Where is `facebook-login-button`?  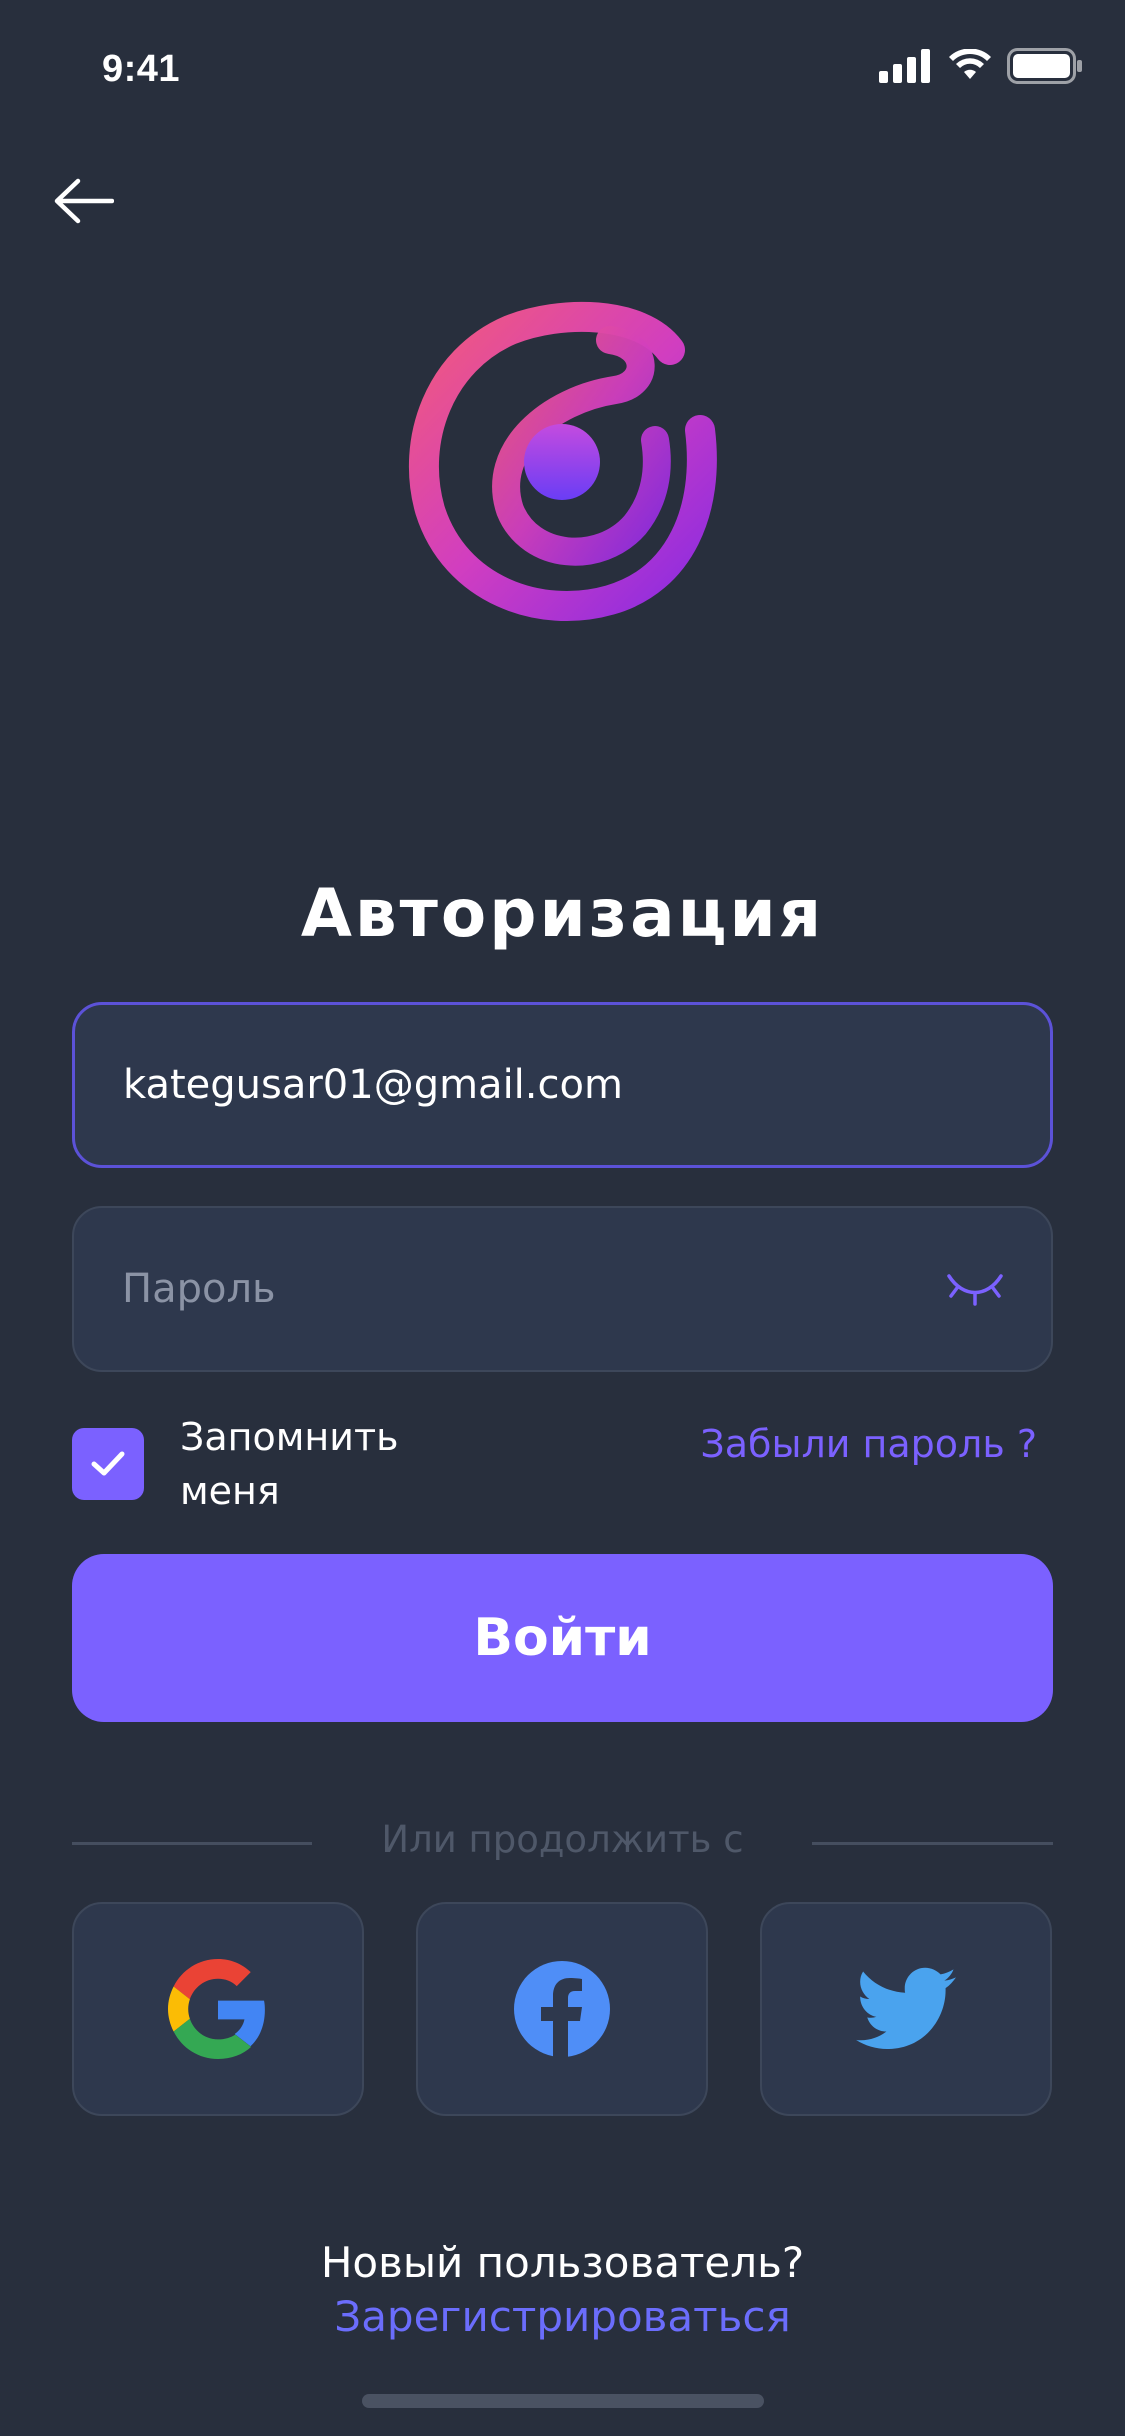 facebook-login-button is located at coordinates (562, 2009).